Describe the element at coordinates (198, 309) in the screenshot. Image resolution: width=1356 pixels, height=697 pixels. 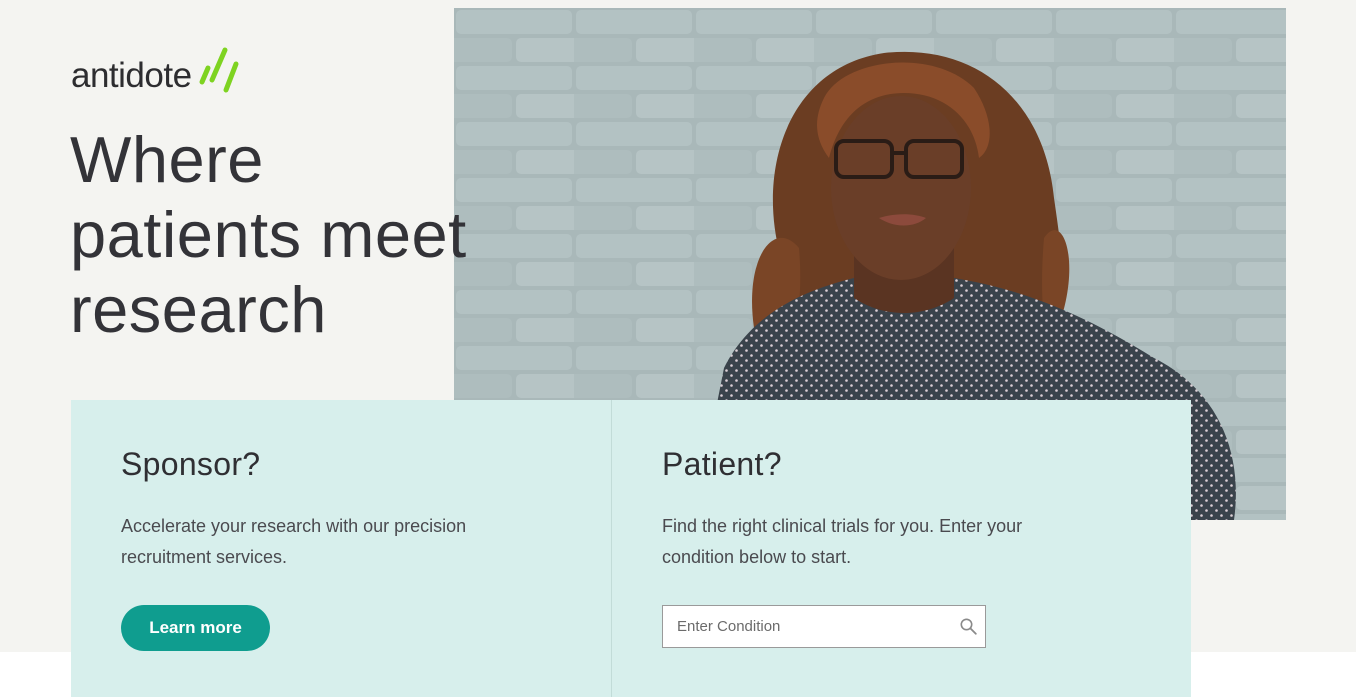
I see `hero-title-line-3: research` at that location.